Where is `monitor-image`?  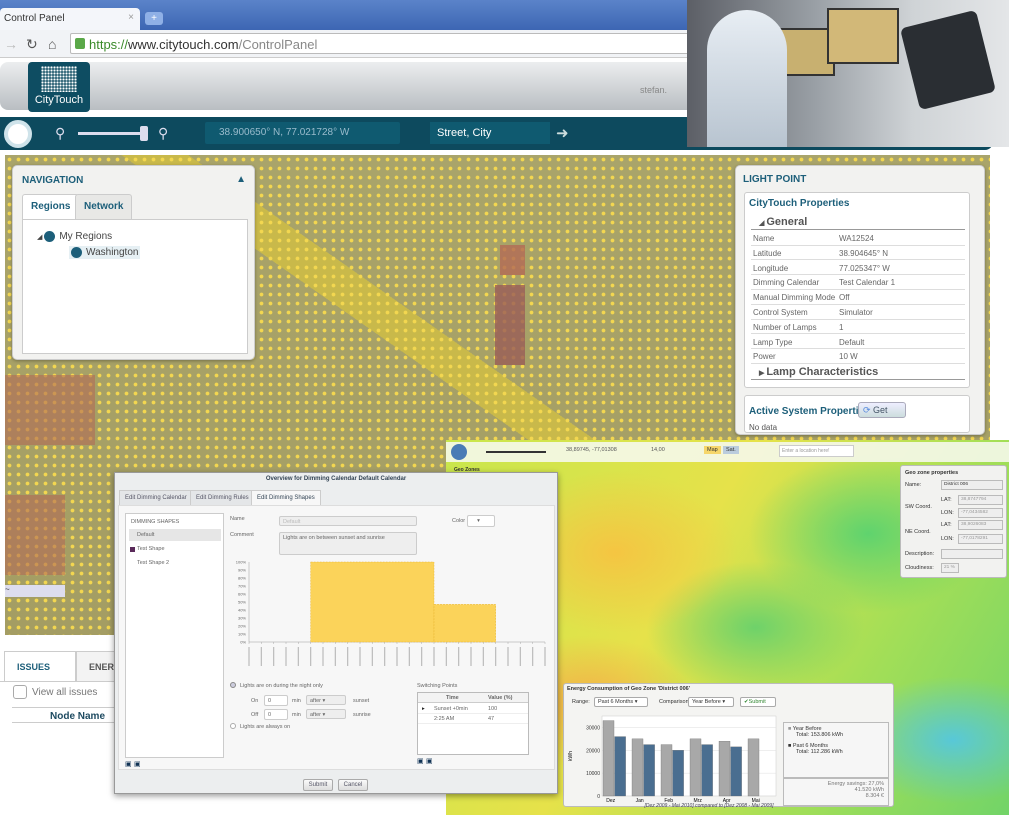
monitor-image is located at coordinates (863, 36).